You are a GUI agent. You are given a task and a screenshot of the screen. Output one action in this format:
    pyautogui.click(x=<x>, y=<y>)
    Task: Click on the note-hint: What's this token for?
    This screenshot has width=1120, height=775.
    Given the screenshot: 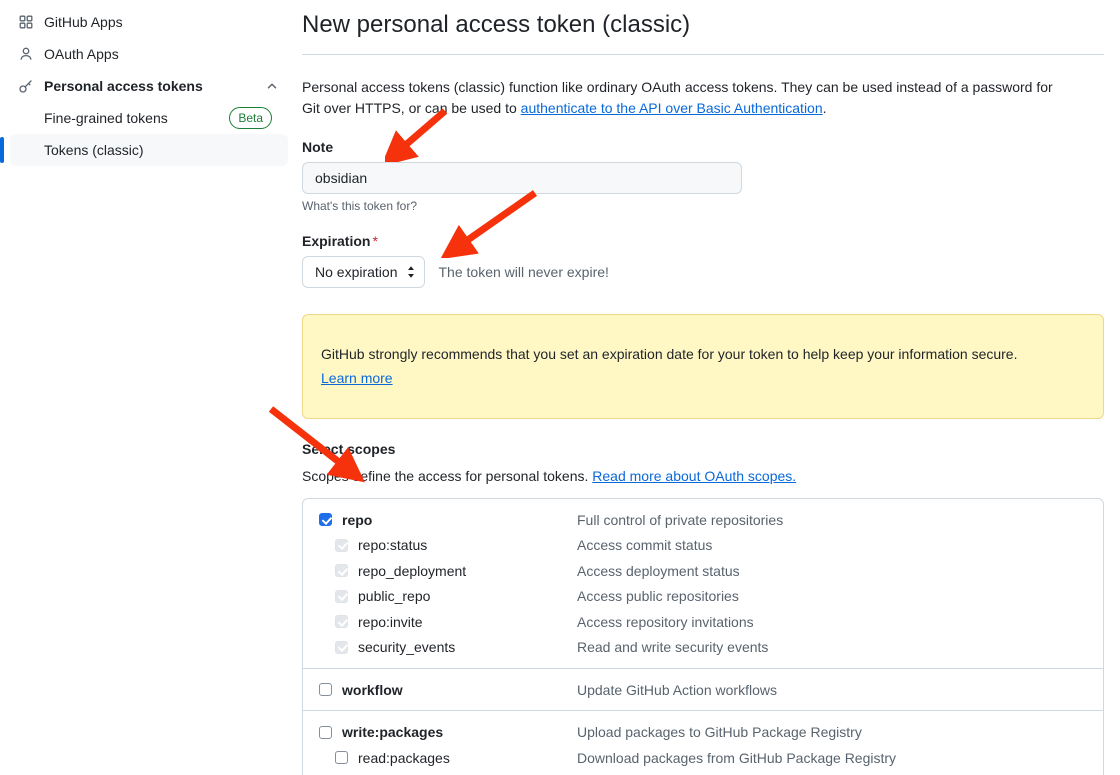 What is the action you would take?
    pyautogui.click(x=360, y=206)
    